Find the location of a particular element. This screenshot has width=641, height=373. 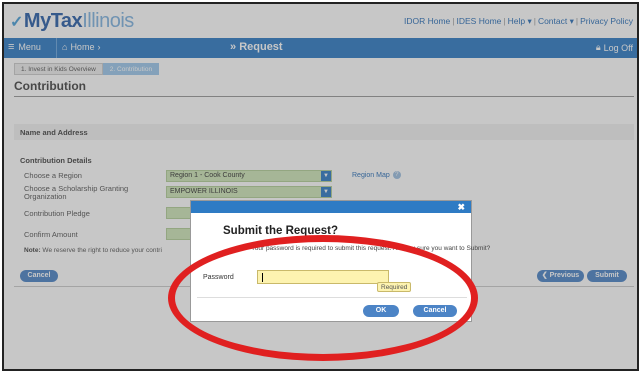

close-icon: ✖ is located at coordinates (461, 207).